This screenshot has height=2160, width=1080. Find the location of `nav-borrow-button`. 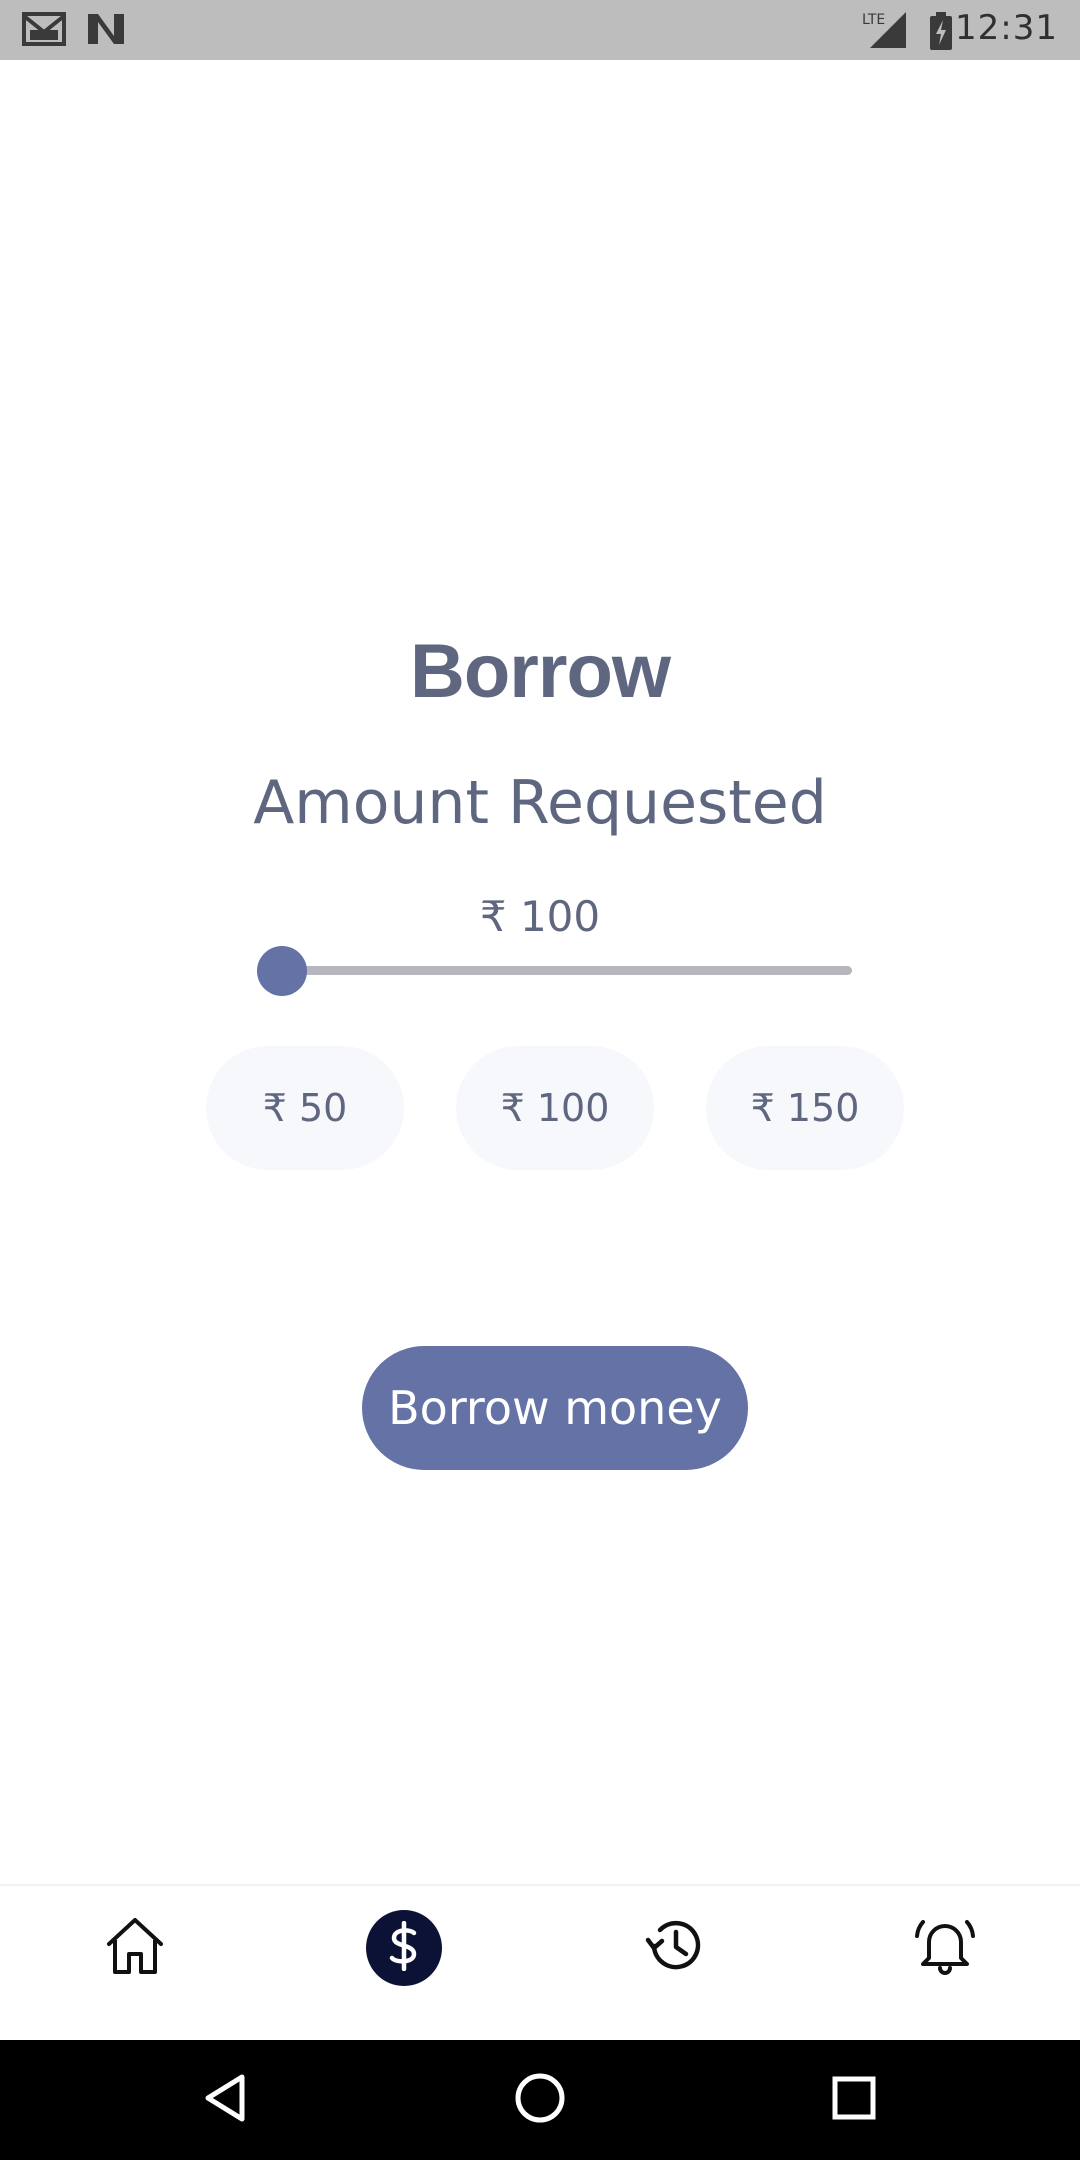

nav-borrow-button is located at coordinates (404, 1948).